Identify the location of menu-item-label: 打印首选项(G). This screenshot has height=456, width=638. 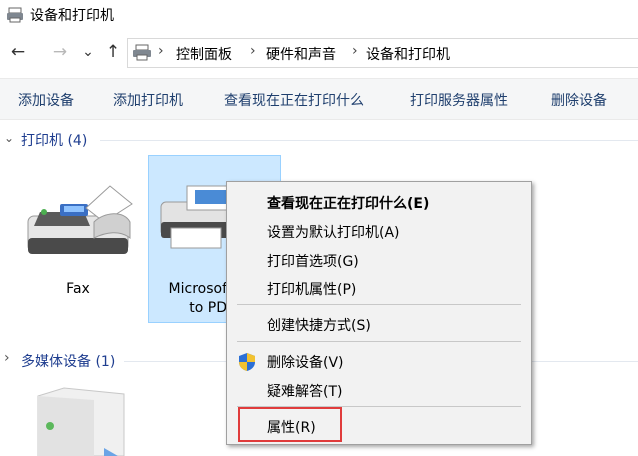
(313, 262).